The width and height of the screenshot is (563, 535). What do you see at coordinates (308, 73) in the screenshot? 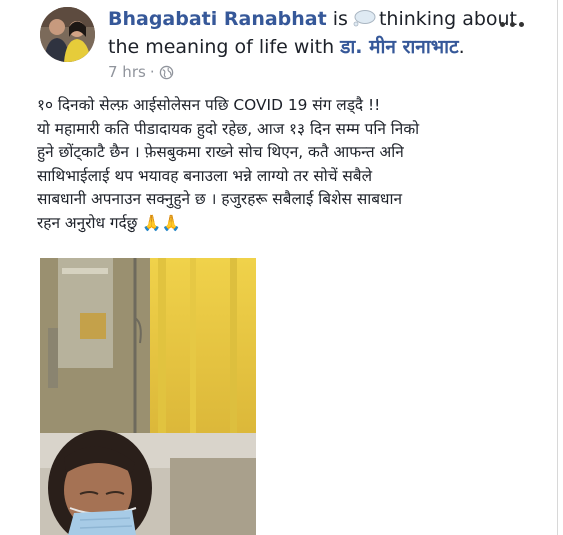
I see `post-meta: 7 hrs ·` at bounding box center [308, 73].